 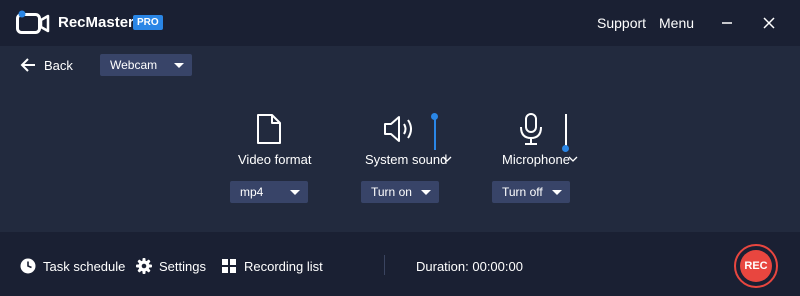 I want to click on pro-badge: PRO, so click(x=148, y=22).